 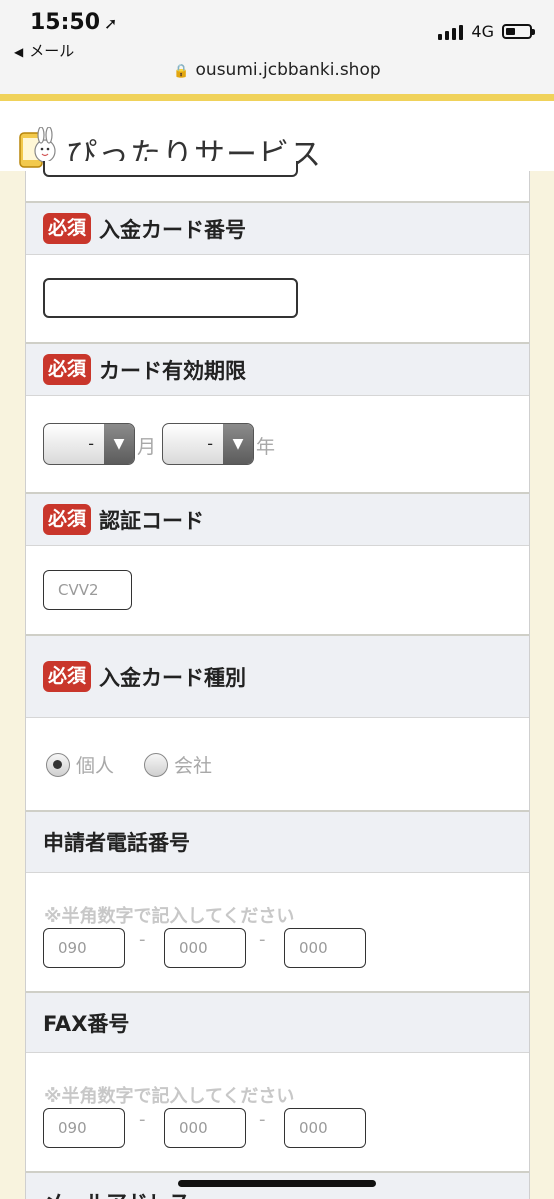 I want to click on status-time: 15:50 ➚, so click(x=74, y=22).